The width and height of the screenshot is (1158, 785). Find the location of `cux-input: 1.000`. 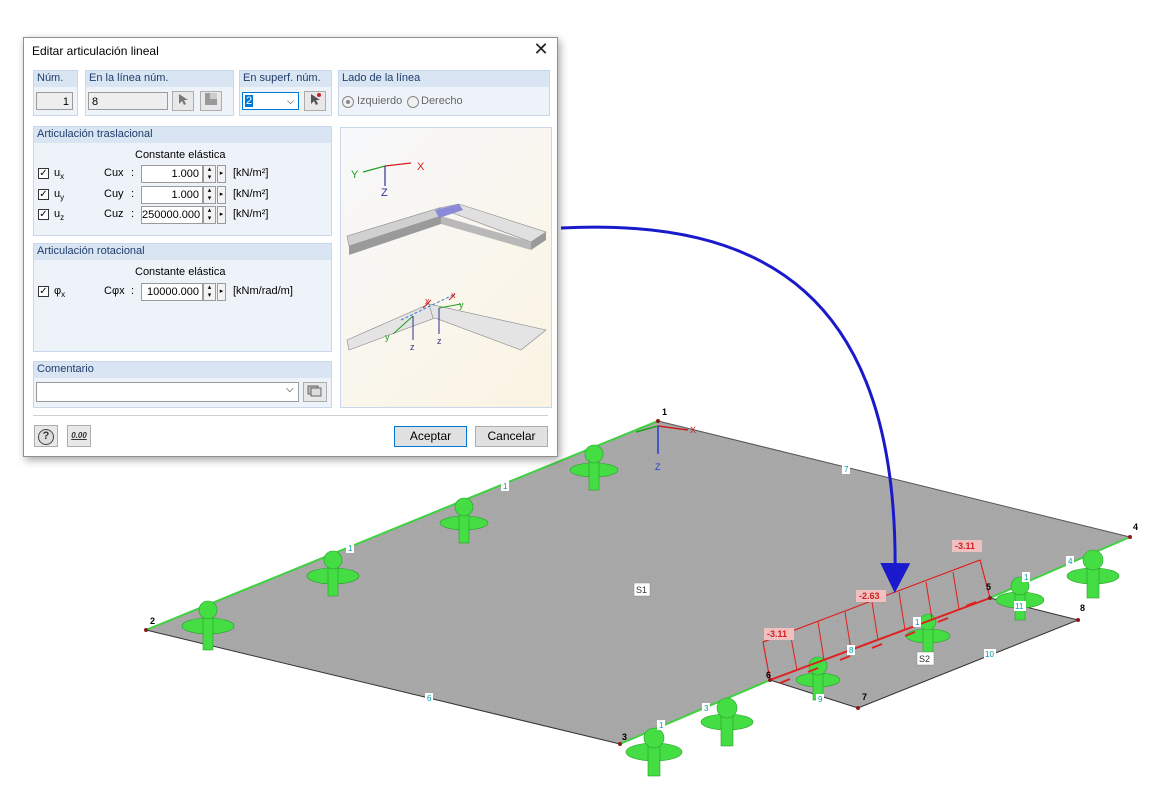

cux-input: 1.000 is located at coordinates (172, 174).